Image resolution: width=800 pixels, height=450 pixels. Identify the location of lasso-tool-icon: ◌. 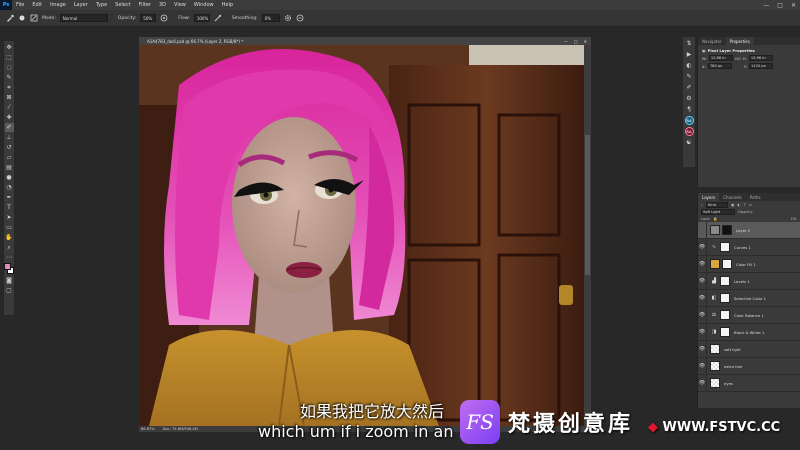
(9, 67).